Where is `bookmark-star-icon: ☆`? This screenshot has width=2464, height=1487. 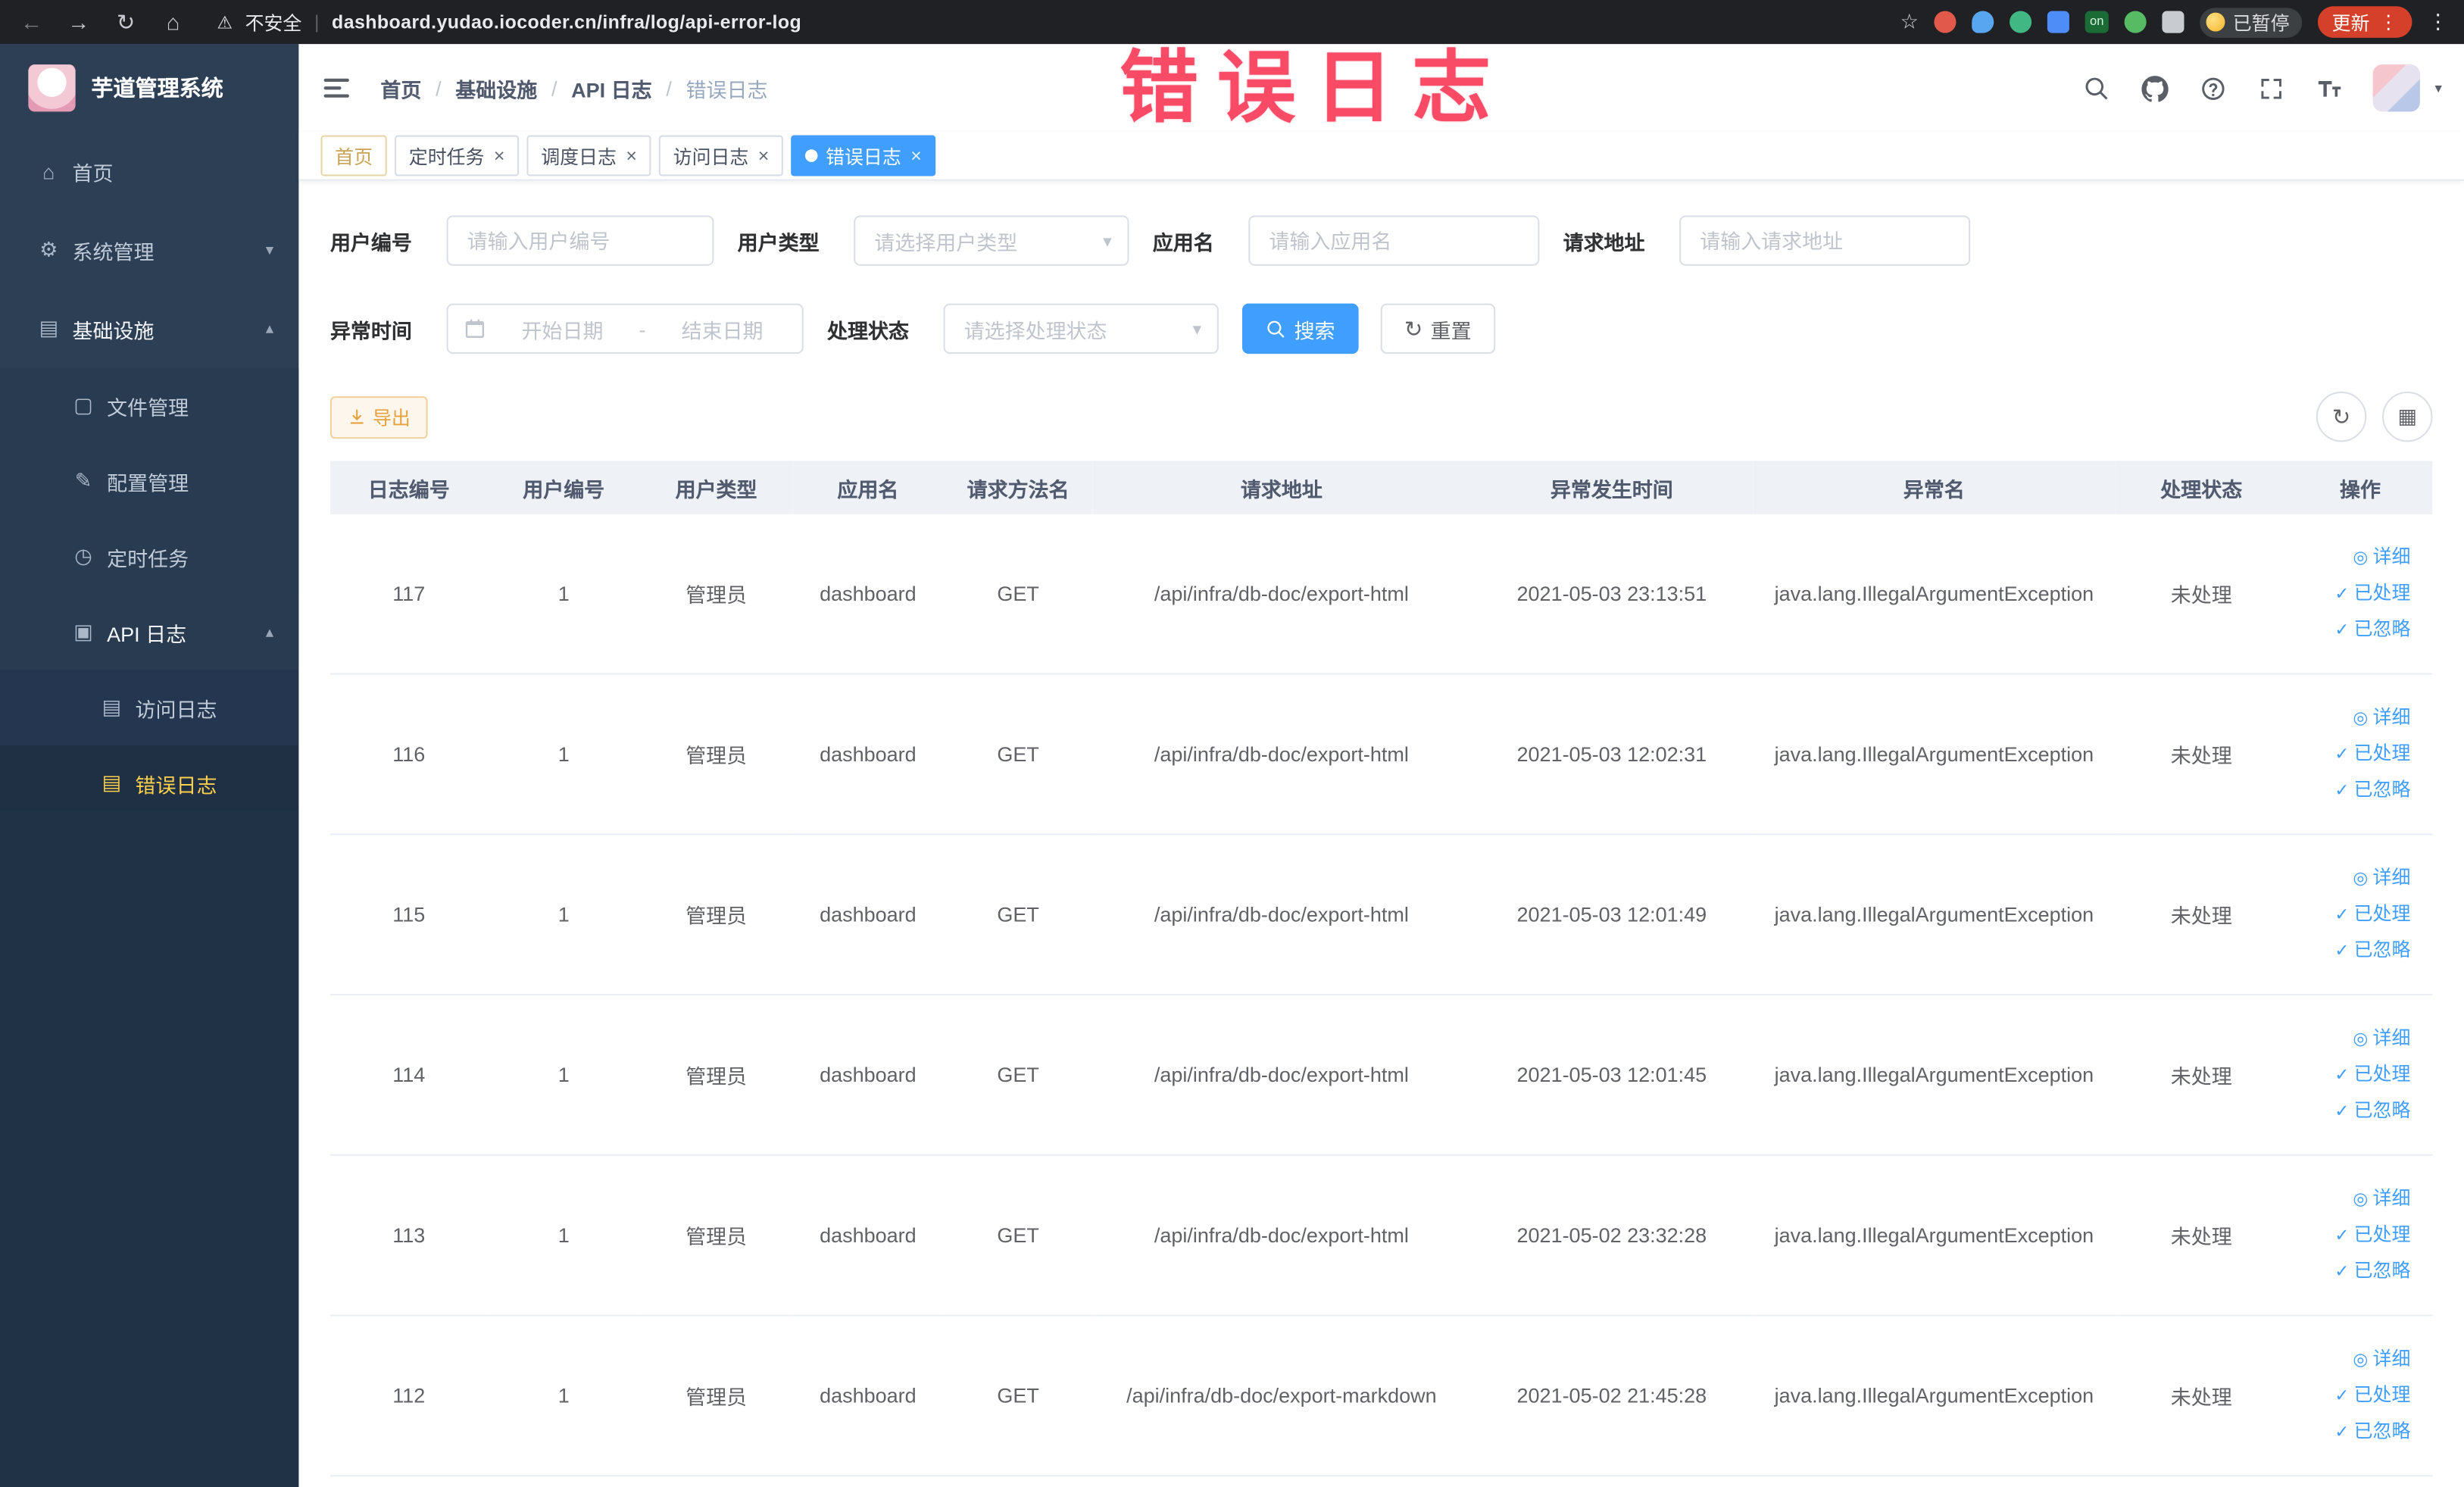
bookmark-star-icon: ☆ is located at coordinates (1909, 21).